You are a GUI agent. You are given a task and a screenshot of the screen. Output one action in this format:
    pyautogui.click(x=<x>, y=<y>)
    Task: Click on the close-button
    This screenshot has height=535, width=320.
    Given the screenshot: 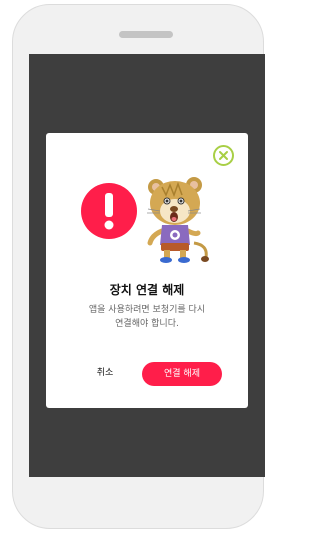 What is the action you would take?
    pyautogui.click(x=223, y=155)
    